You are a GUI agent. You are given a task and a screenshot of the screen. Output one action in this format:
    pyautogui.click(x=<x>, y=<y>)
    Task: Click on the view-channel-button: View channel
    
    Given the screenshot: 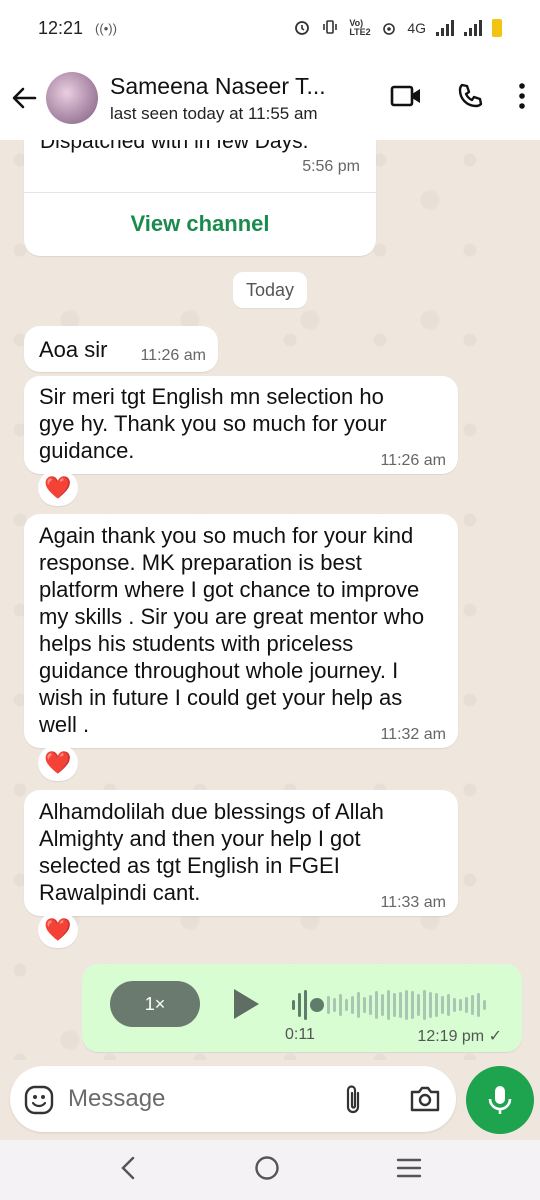 What is the action you would take?
    pyautogui.click(x=200, y=224)
    